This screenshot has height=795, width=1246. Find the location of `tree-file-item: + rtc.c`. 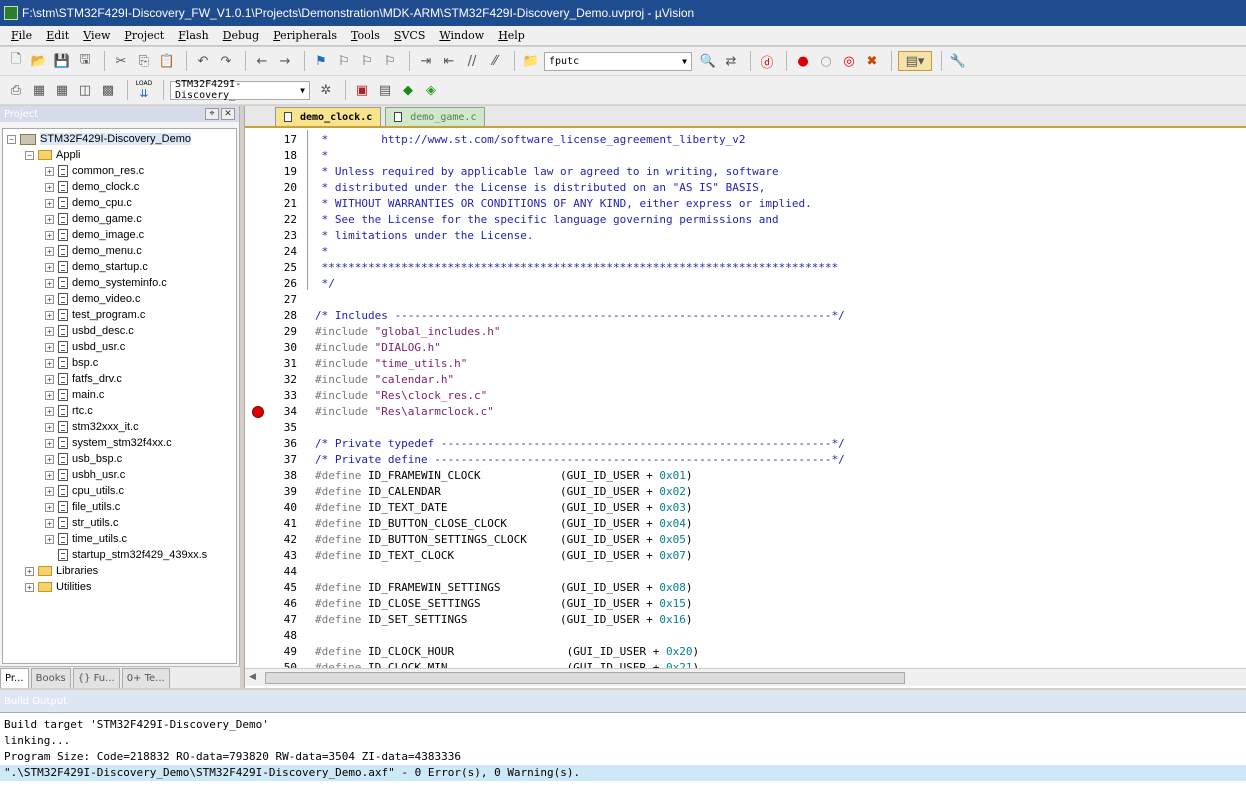

tree-file-item: + rtc.c is located at coordinates (69, 411).